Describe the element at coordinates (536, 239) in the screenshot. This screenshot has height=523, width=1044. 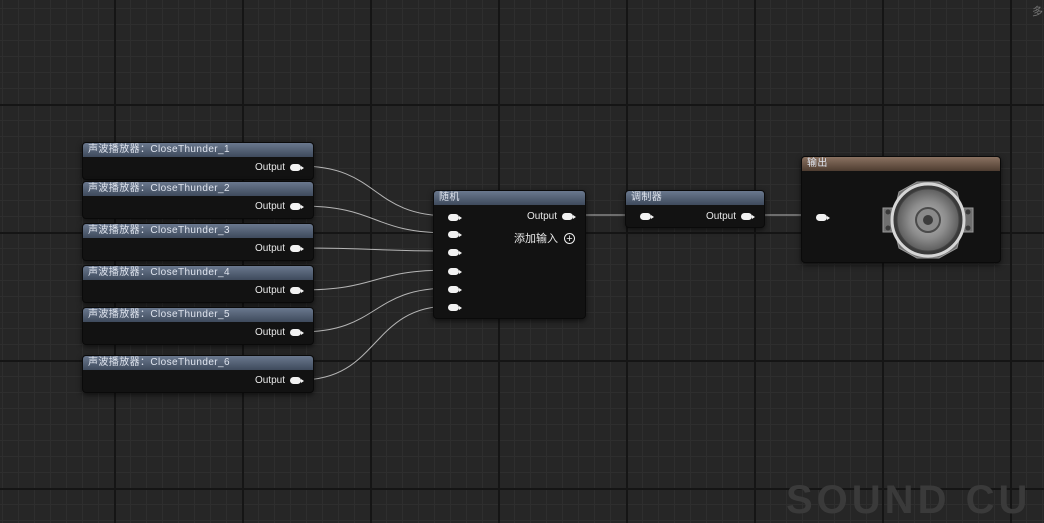
I see `add-input-label: 添加输入` at that location.